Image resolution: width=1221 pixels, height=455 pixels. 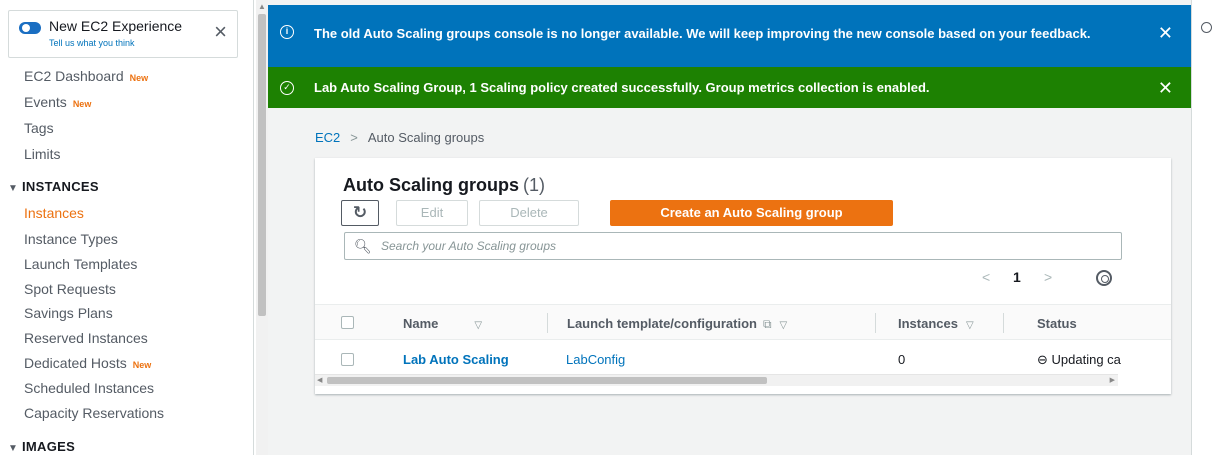 What do you see at coordinates (86, 338) in the screenshot?
I see `sidebar-item-reserved-instances: Reserved Instances` at bounding box center [86, 338].